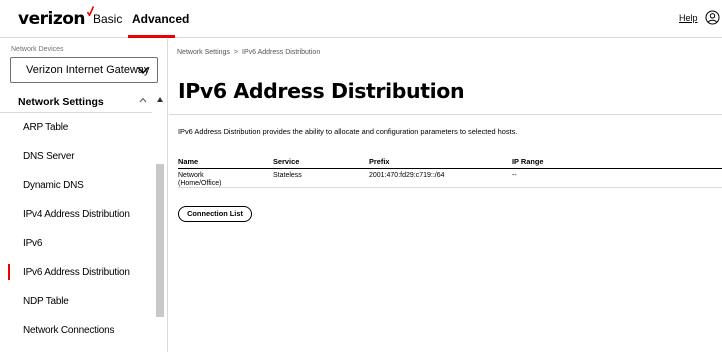 The height and width of the screenshot is (352, 722). What do you see at coordinates (160, 19) in the screenshot?
I see `tab-advanced: Advanced` at bounding box center [160, 19].